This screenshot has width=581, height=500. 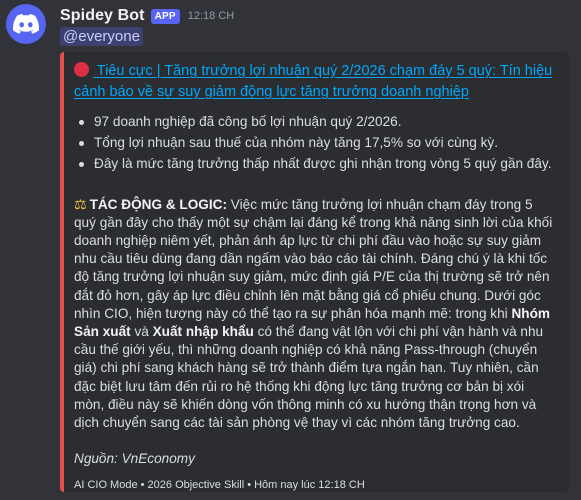 I want to click on embed-accent-bar, so click(x=62, y=272).